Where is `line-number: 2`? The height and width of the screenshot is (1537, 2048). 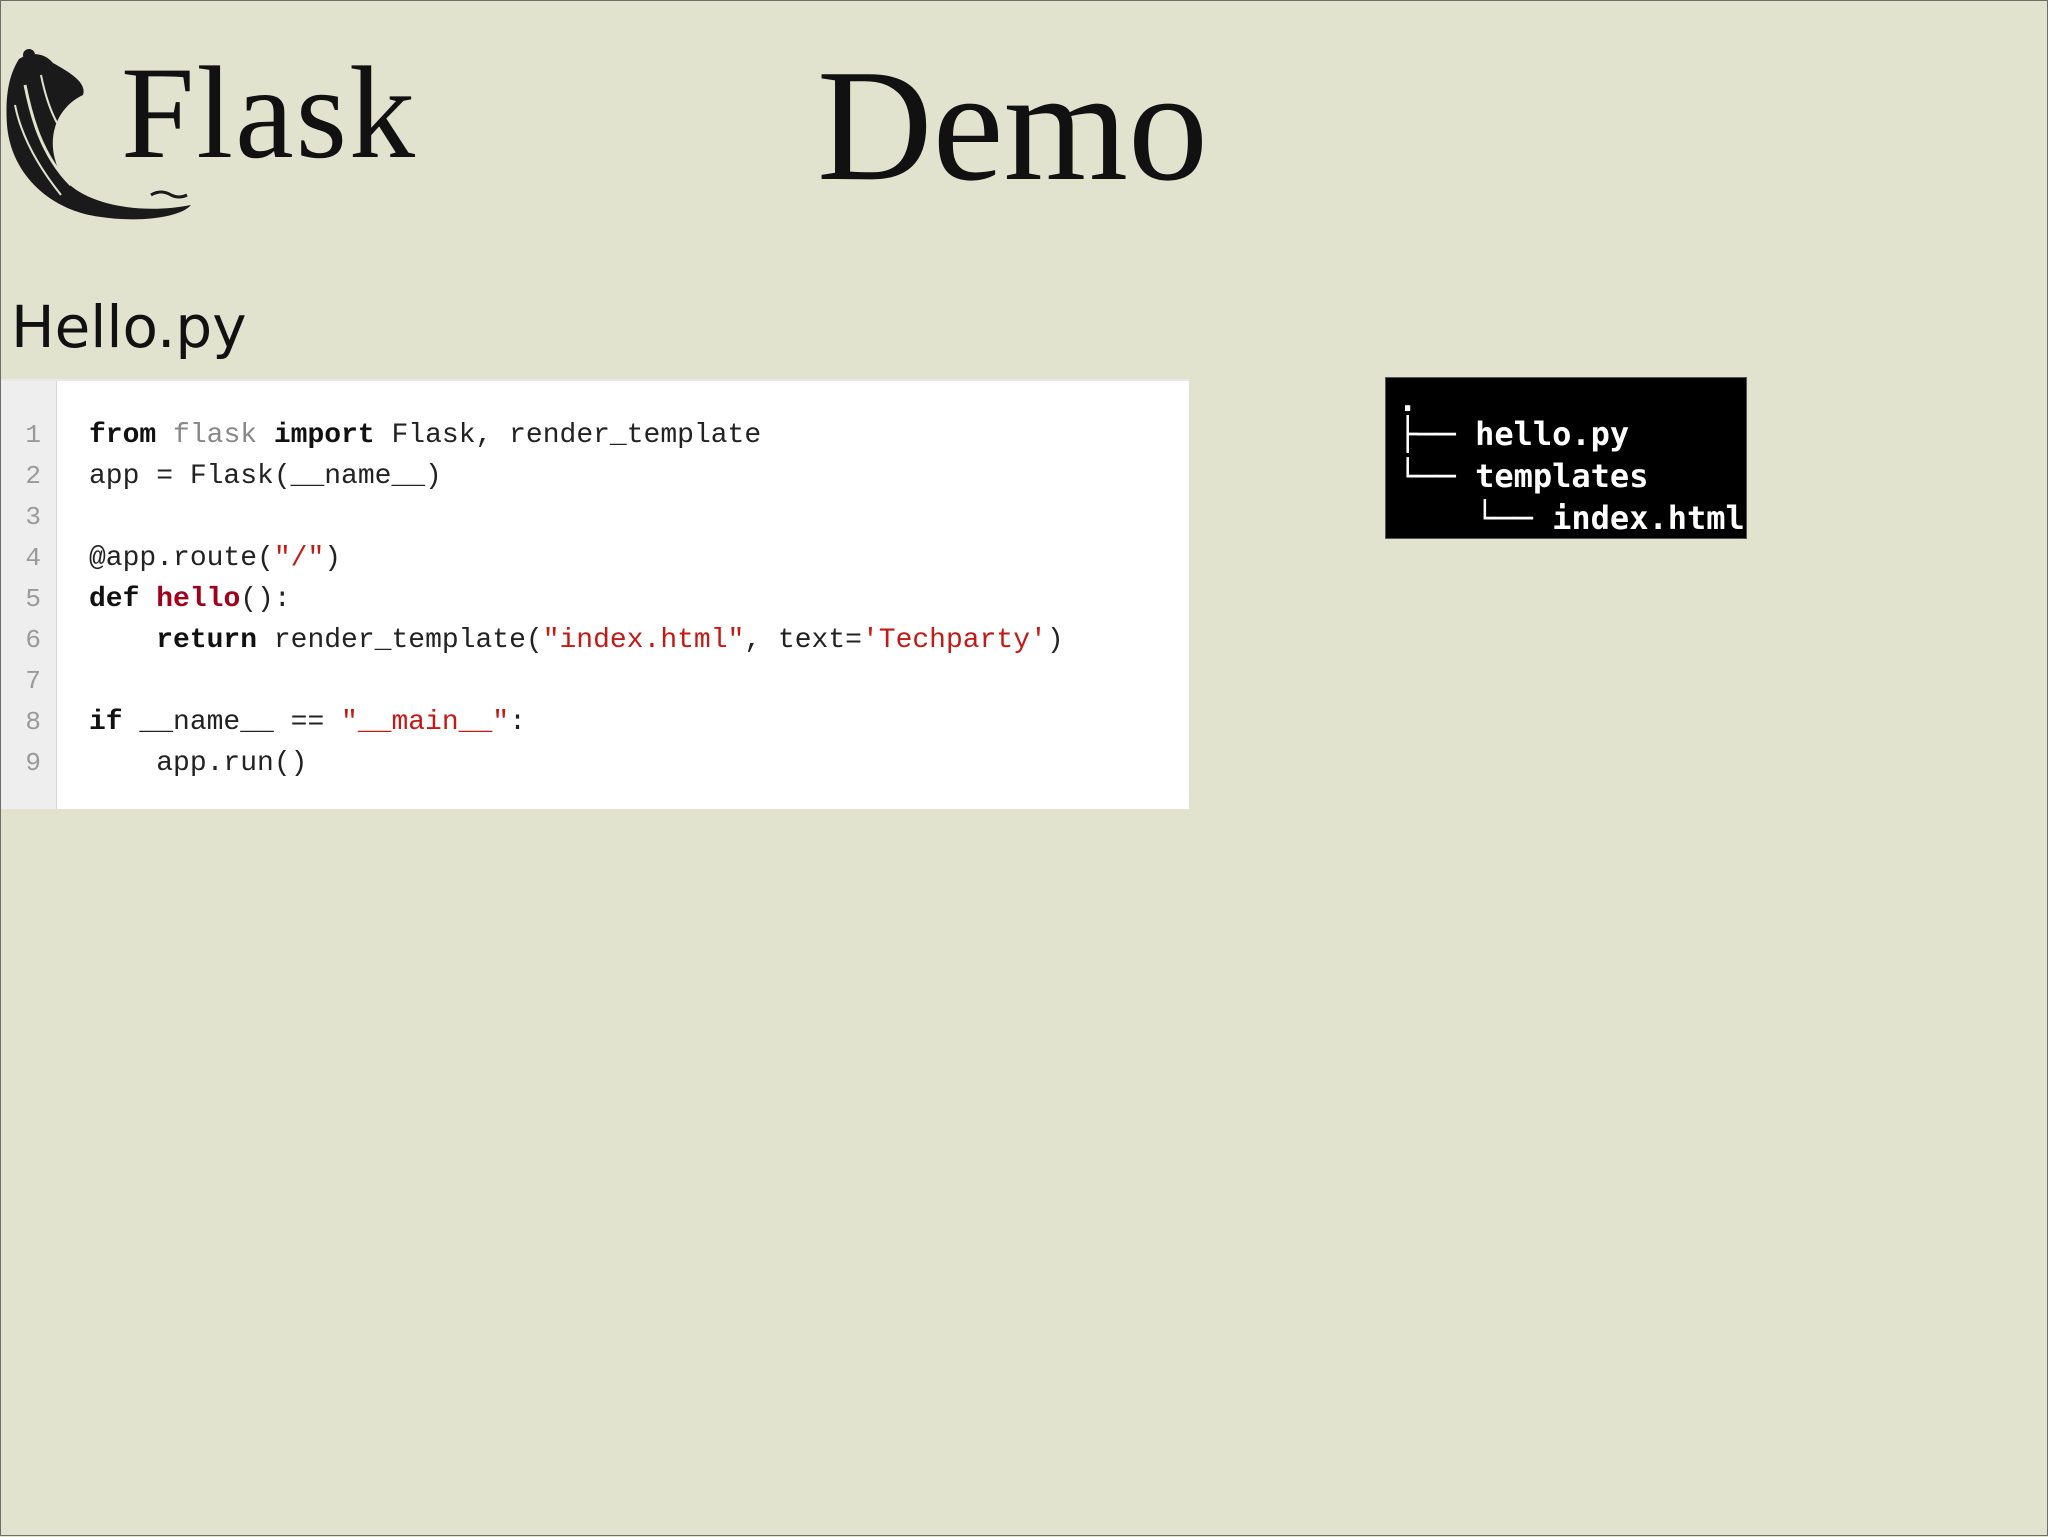 line-number: 2 is located at coordinates (33, 476).